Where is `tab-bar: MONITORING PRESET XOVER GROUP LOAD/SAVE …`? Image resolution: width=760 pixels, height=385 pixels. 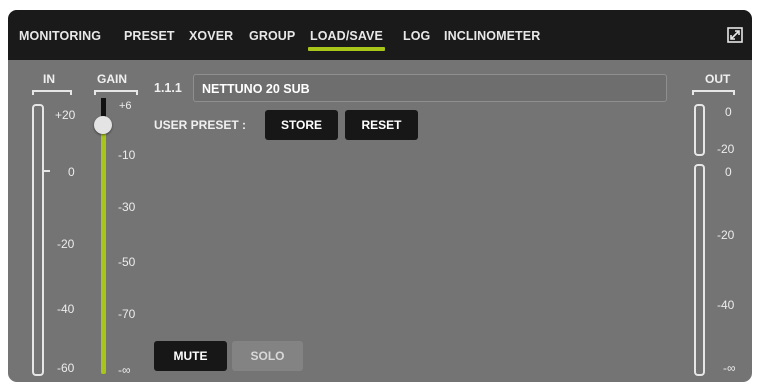 tab-bar: MONITORING PRESET XOVER GROUP LOAD/SAVE … is located at coordinates (380, 35).